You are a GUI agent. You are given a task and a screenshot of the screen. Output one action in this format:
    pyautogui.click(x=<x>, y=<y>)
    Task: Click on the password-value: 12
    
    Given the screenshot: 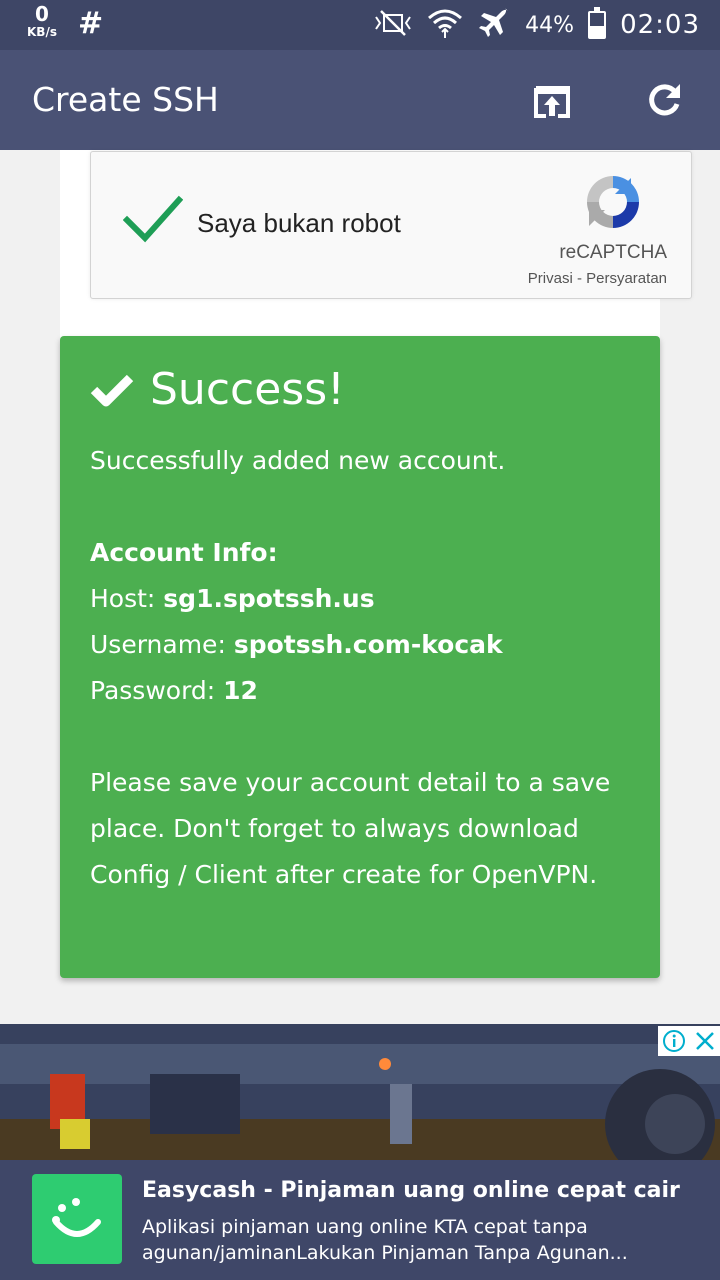 What is the action you would take?
    pyautogui.click(x=240, y=690)
    